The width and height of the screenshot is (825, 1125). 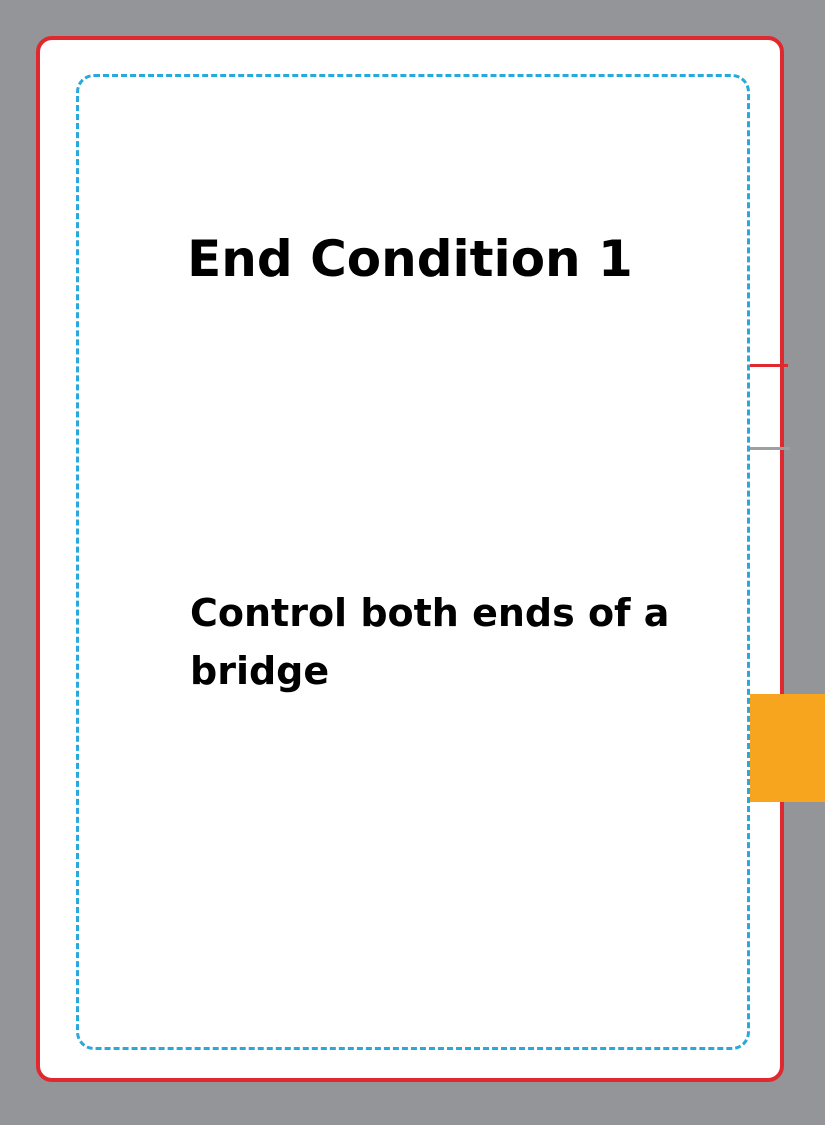 What do you see at coordinates (770, 448) in the screenshot?
I see `bleed-guide-marker` at bounding box center [770, 448].